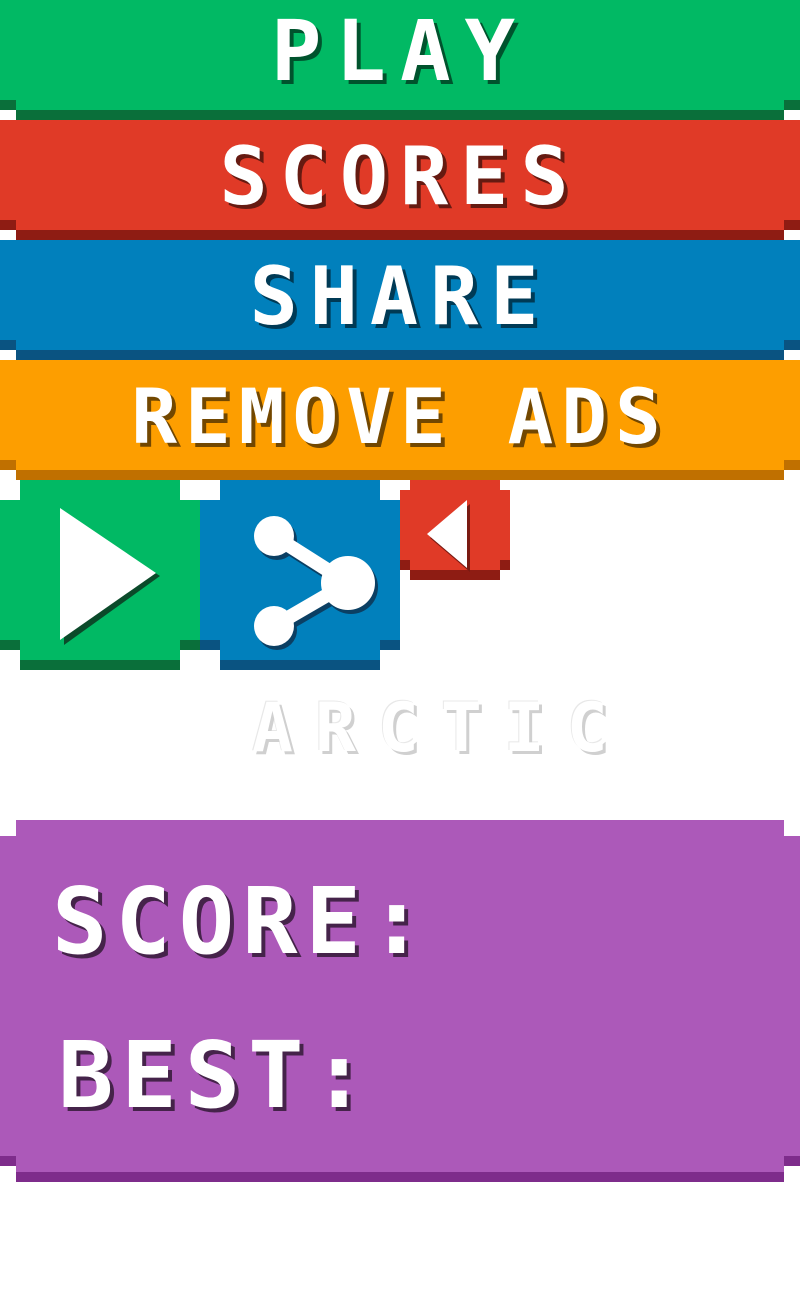 The image size is (800, 1300). Describe the element at coordinates (8, 105) in the screenshot. I see `play-bar-corner-left` at that location.